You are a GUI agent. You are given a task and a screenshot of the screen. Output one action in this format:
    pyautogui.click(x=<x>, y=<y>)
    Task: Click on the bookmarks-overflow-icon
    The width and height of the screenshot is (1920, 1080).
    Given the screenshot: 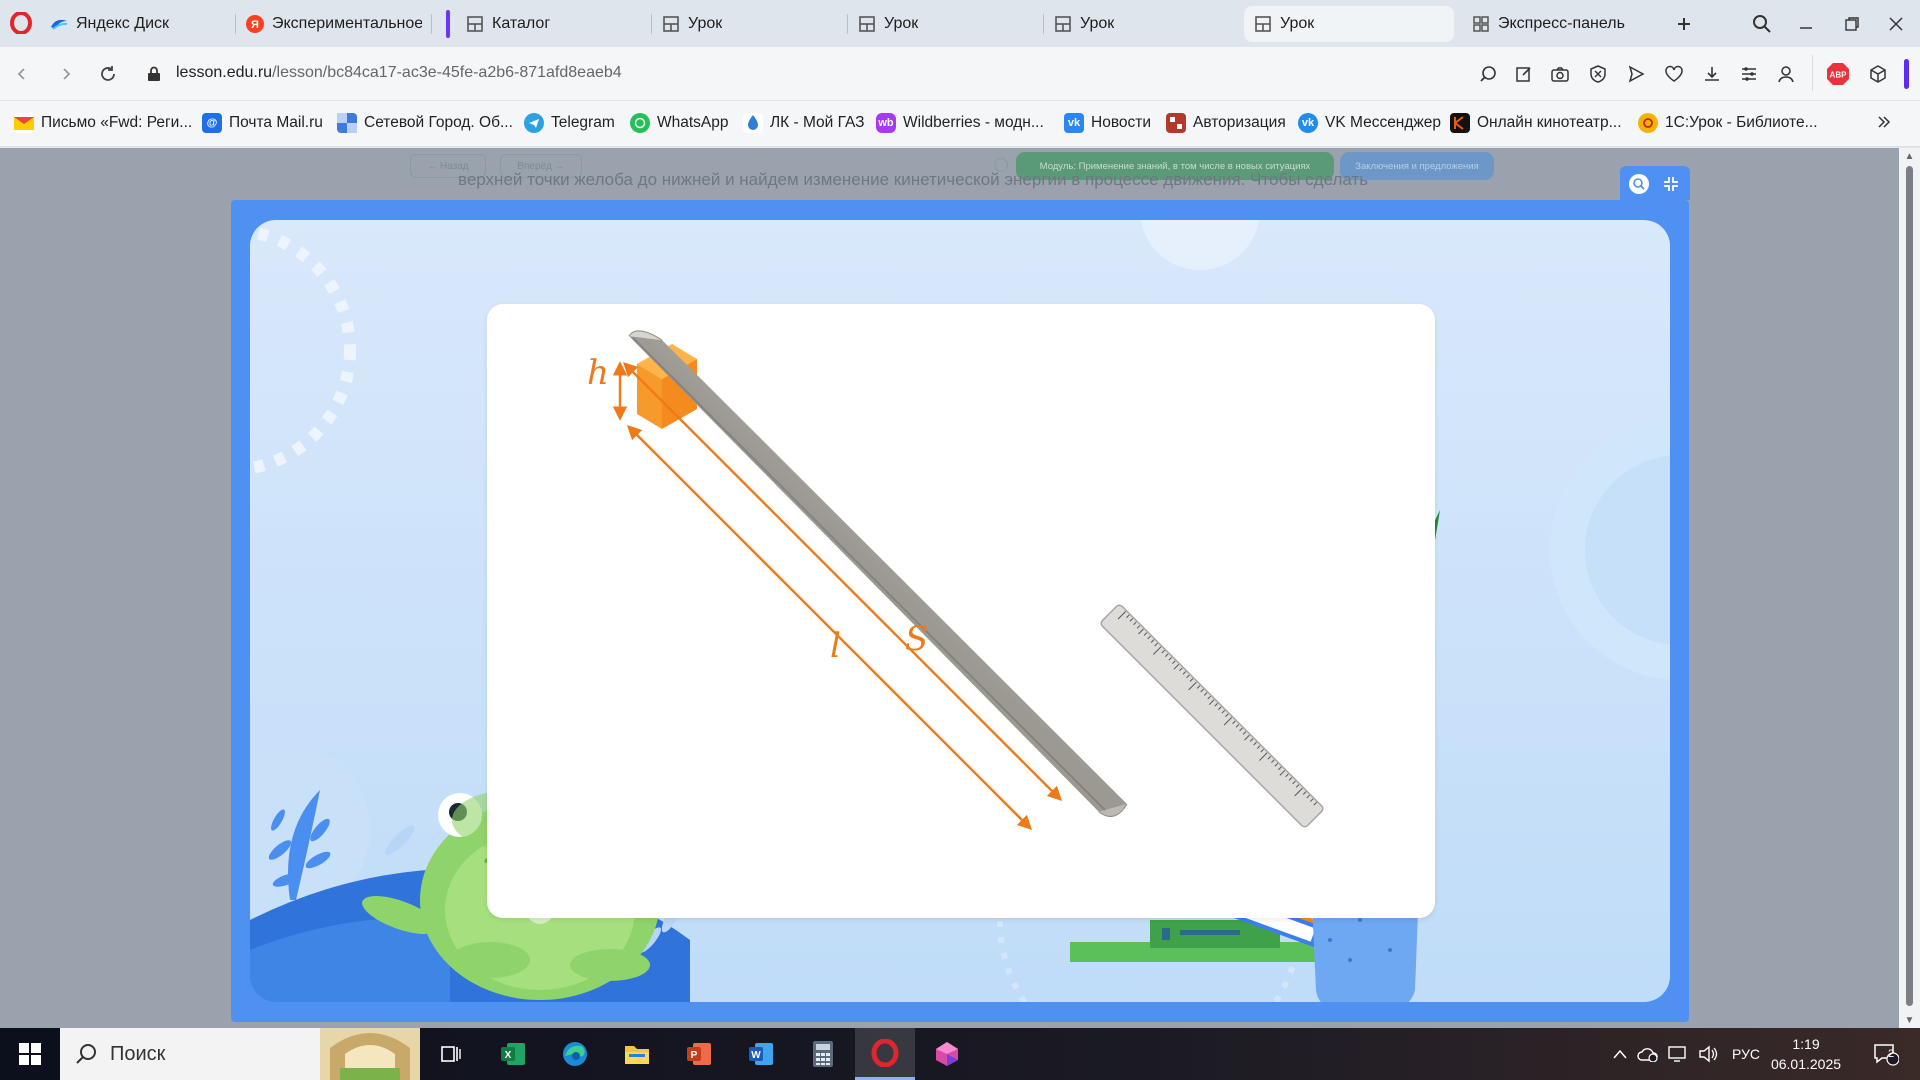 What is the action you would take?
    pyautogui.click(x=1884, y=122)
    